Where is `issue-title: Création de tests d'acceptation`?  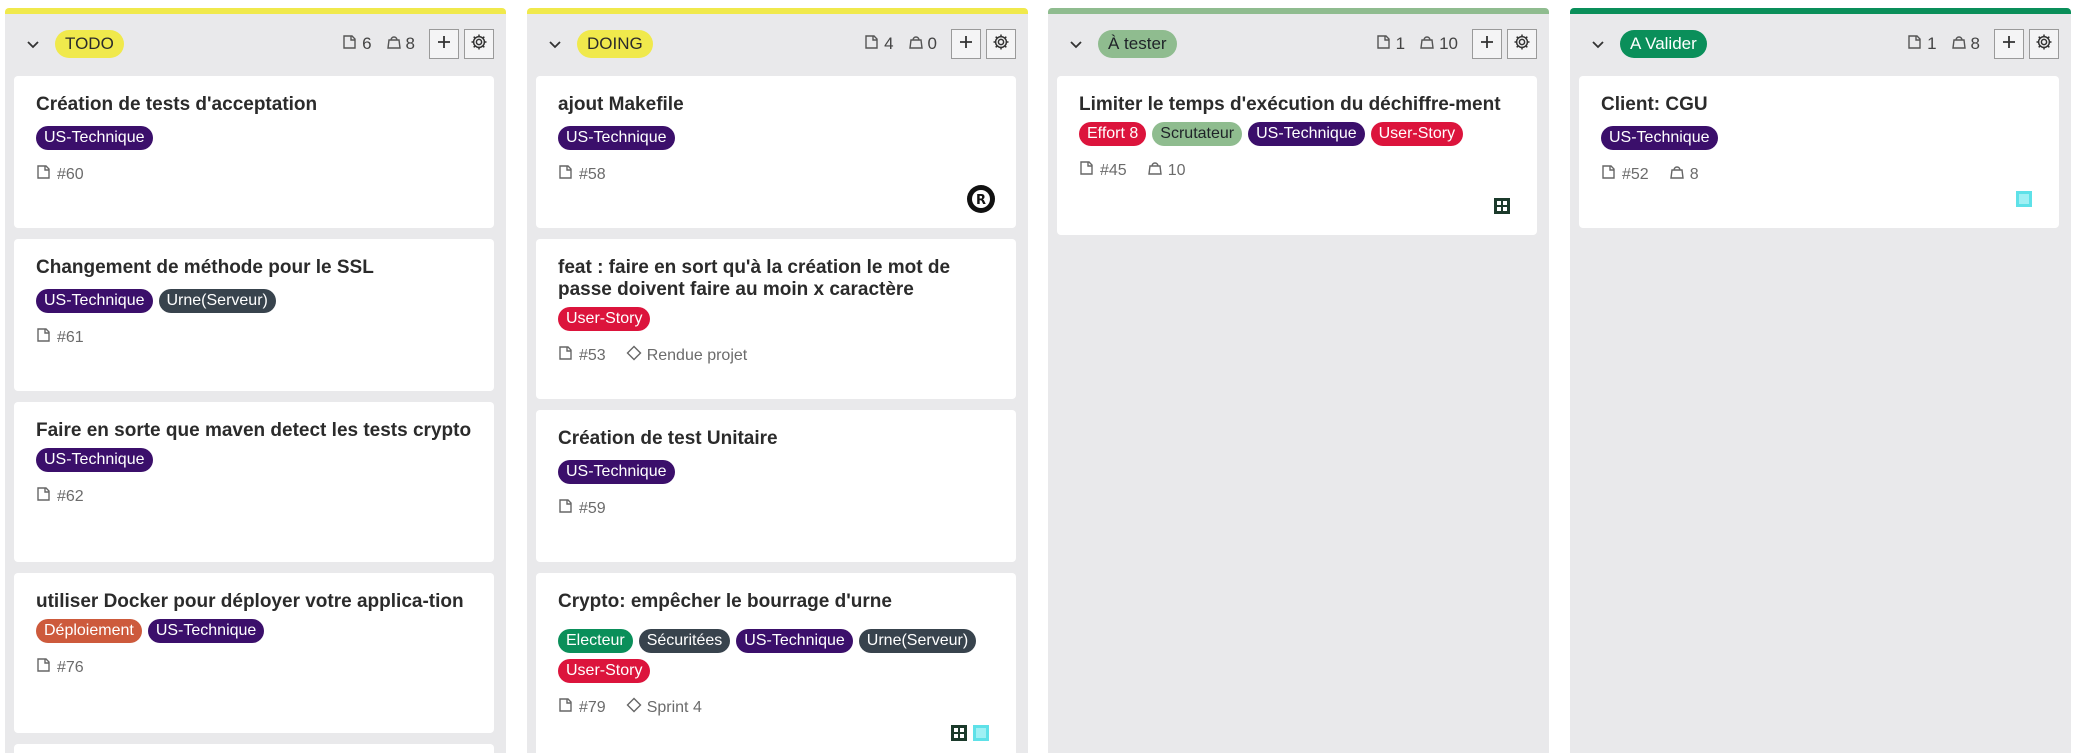 issue-title: Création de tests d'acceptation is located at coordinates (254, 105).